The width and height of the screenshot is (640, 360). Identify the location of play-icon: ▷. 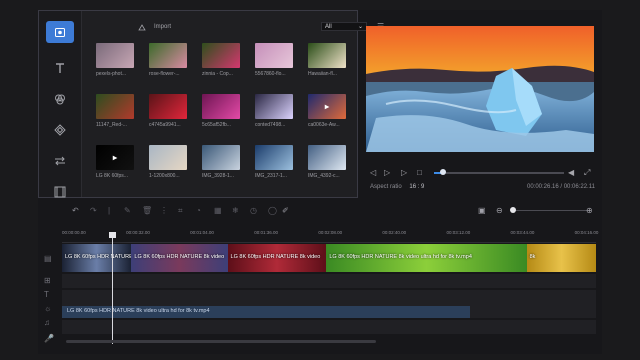
(387, 172).